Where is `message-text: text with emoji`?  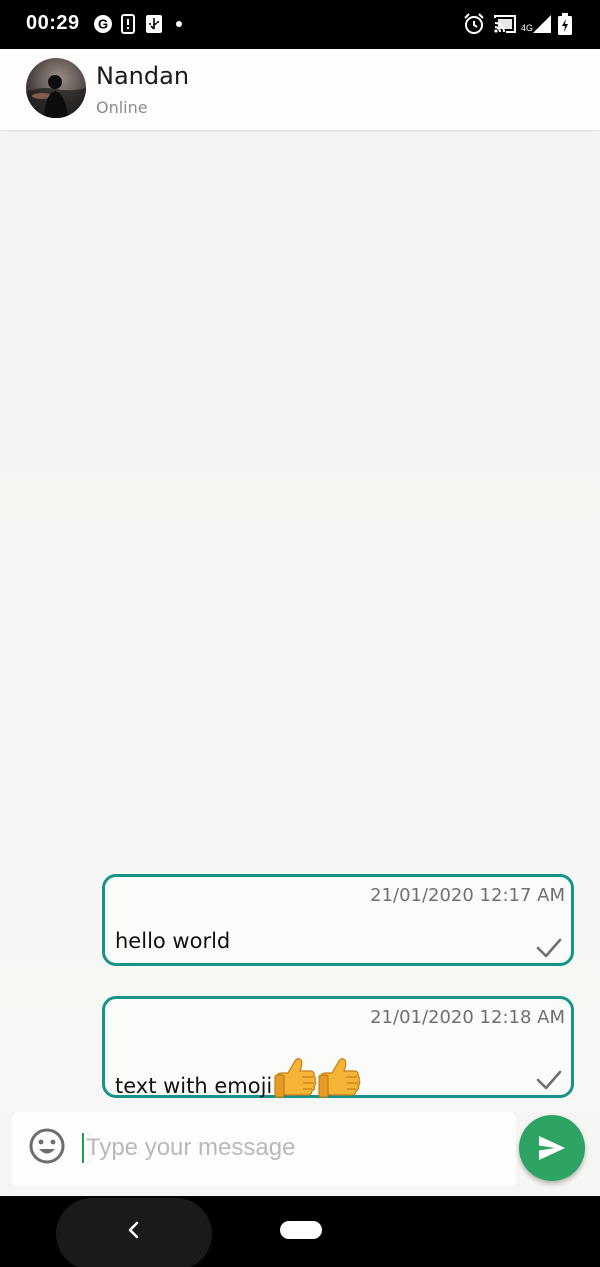 message-text: text with emoji is located at coordinates (239, 1081).